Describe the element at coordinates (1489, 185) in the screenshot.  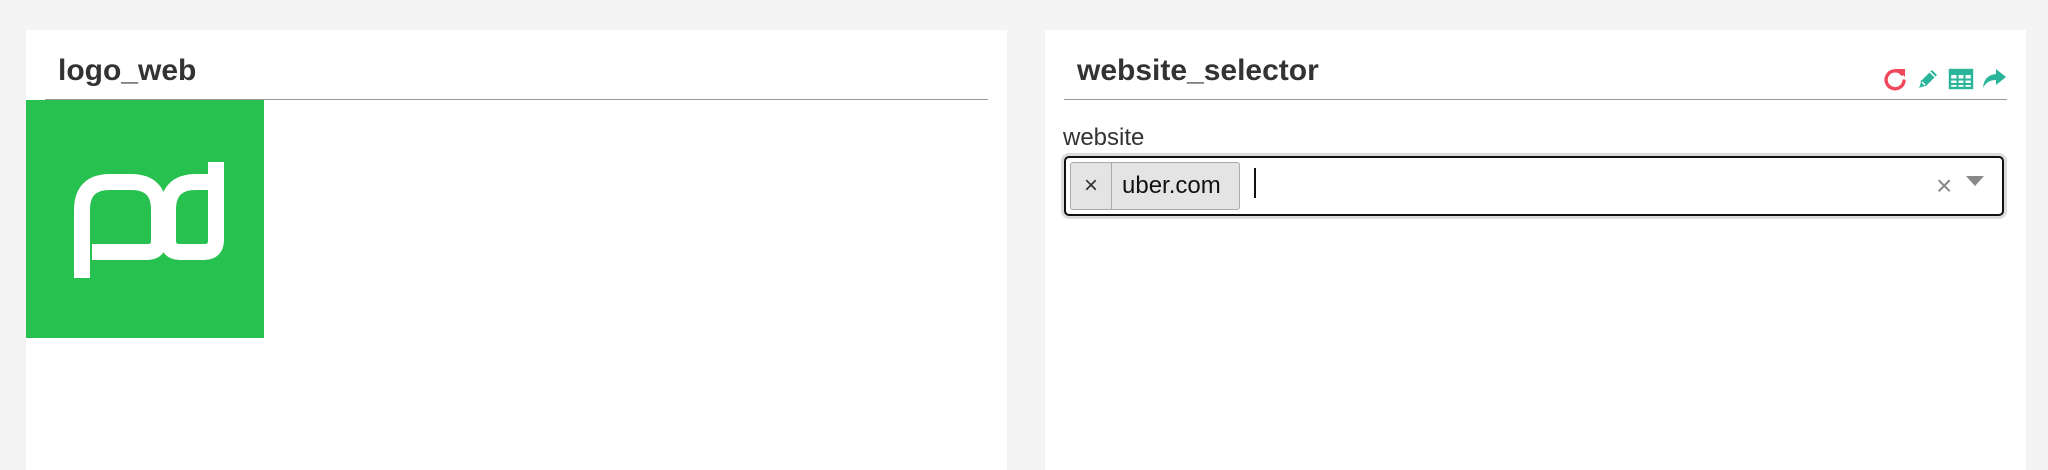
I see `website-search-input` at that location.